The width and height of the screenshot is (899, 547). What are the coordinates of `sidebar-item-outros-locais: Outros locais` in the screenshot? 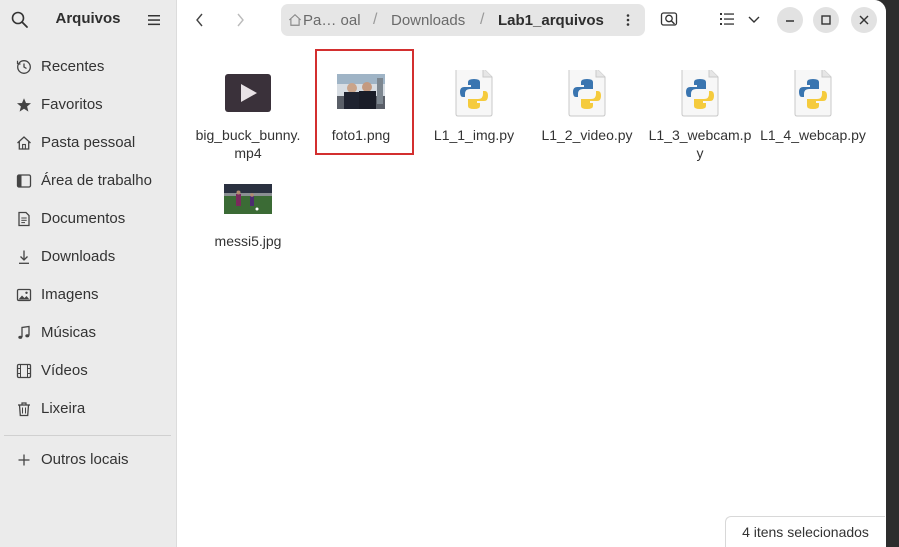 It's located at (88, 460).